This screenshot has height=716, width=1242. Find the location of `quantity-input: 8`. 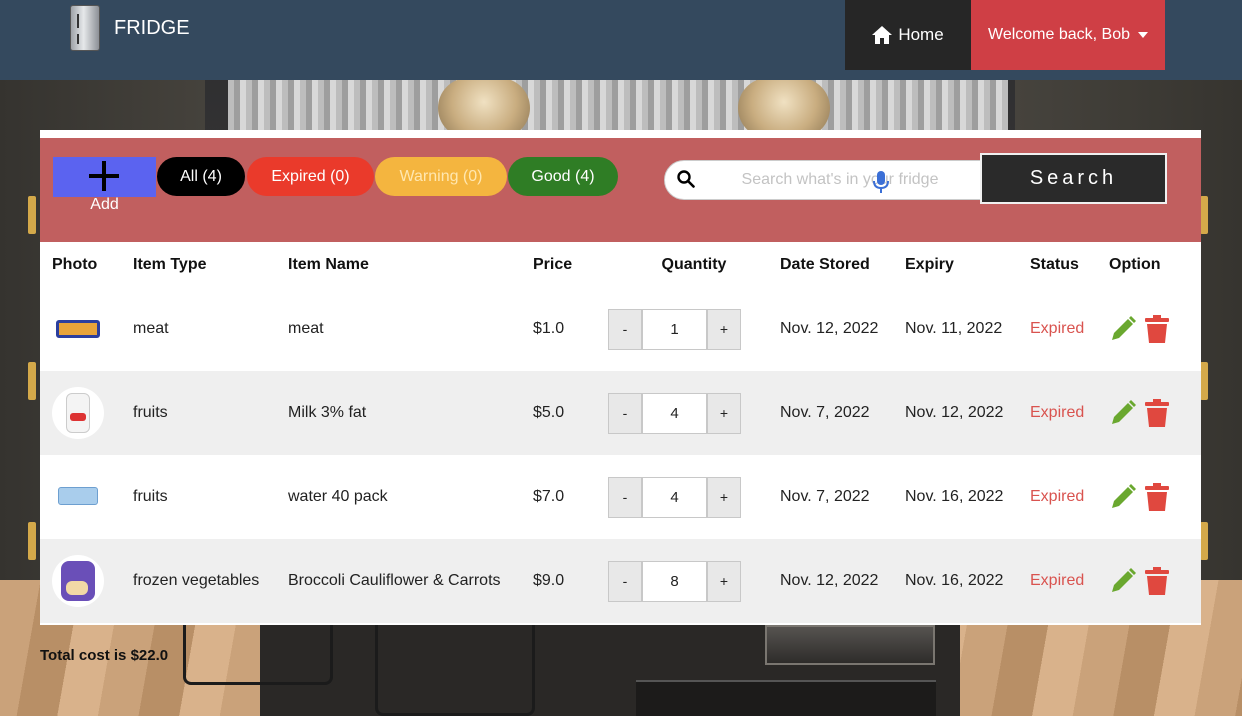

quantity-input: 8 is located at coordinates (674, 581).